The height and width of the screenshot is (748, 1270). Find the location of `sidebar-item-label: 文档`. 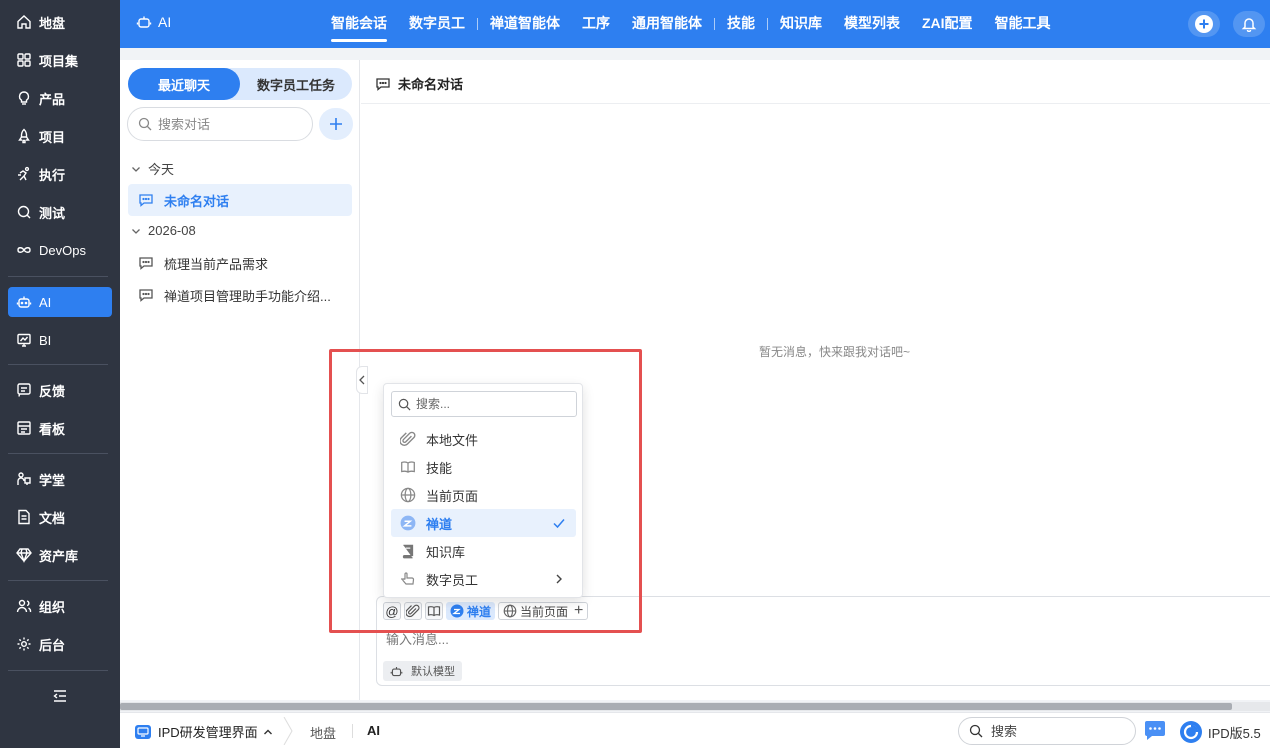

sidebar-item-label: 文档 is located at coordinates (52, 518).